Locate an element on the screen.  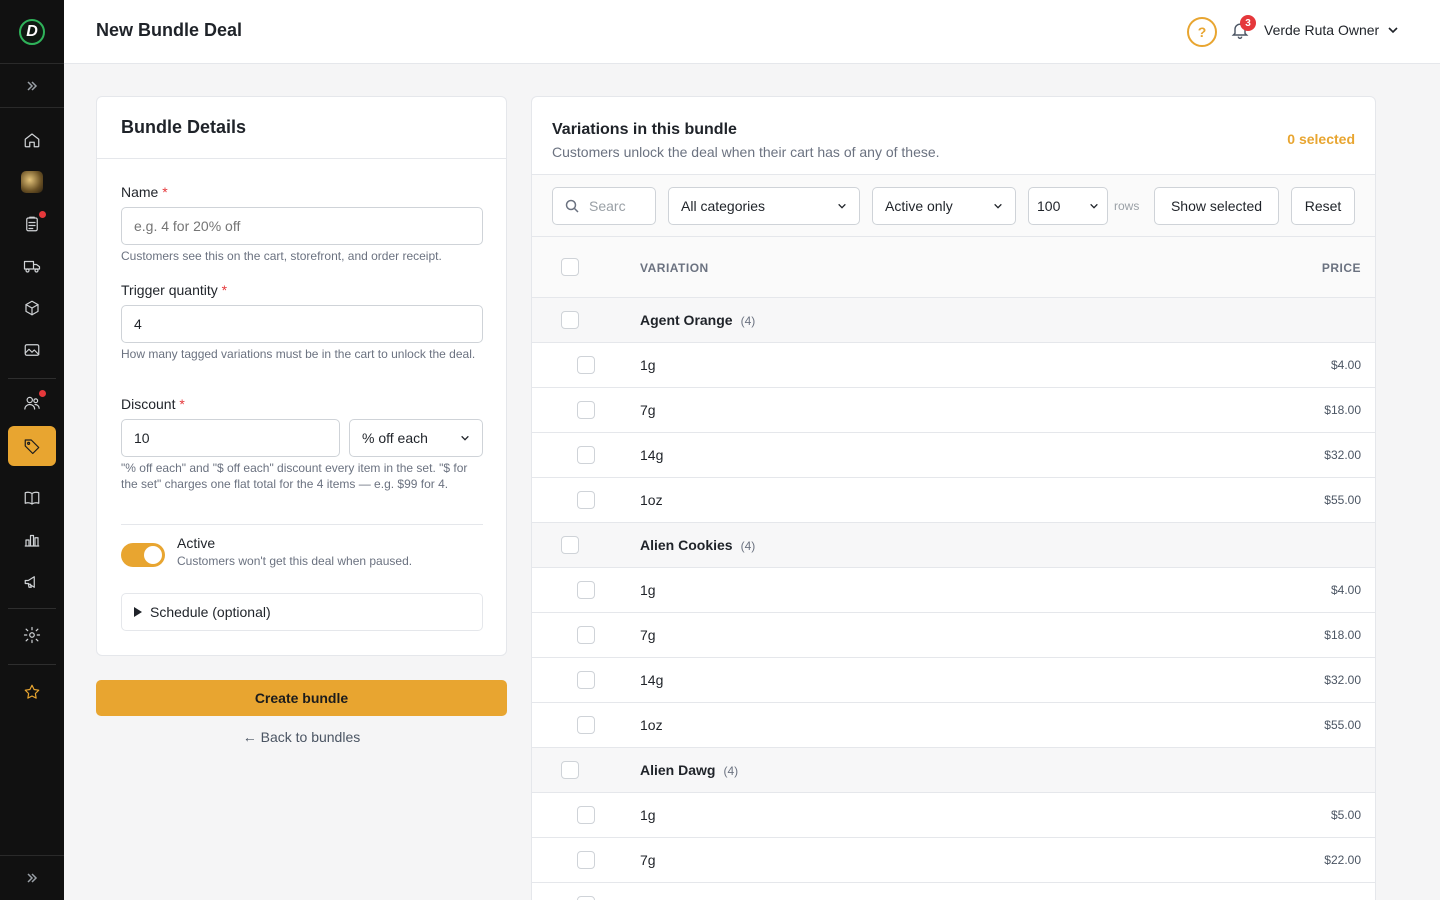
search-input: Searc is located at coordinates (604, 206).